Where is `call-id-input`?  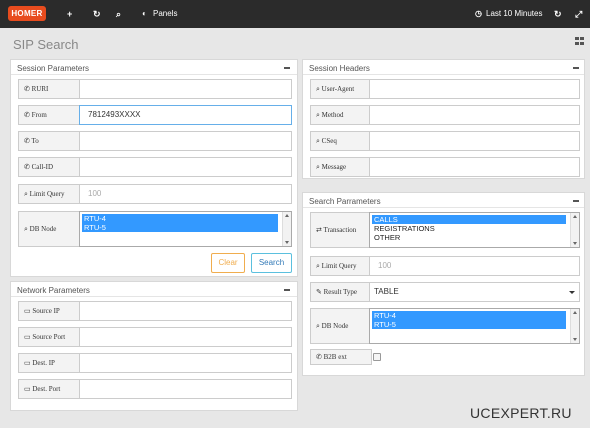
call-id-input is located at coordinates (185, 167).